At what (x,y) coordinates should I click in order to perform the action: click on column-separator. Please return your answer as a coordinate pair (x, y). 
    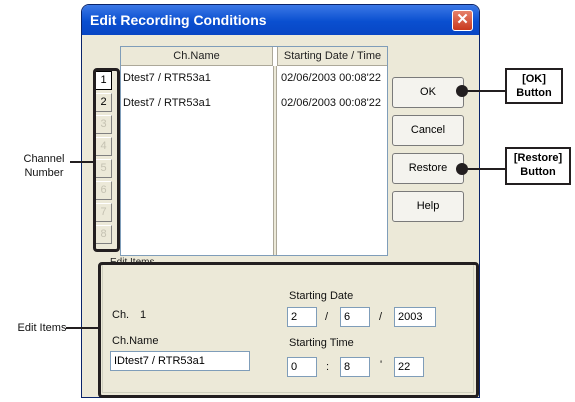
    Looking at the image, I should click on (275, 160).